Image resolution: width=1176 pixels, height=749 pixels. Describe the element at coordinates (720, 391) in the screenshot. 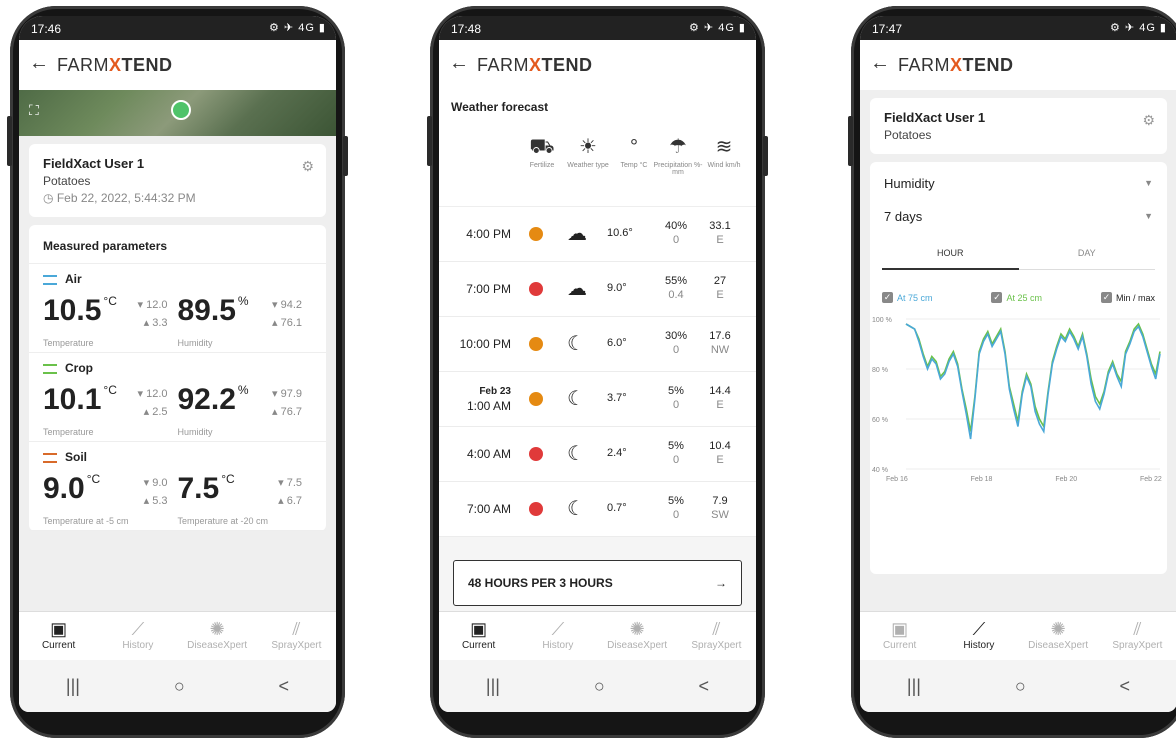

I see `wind-speed: 14.4` at that location.